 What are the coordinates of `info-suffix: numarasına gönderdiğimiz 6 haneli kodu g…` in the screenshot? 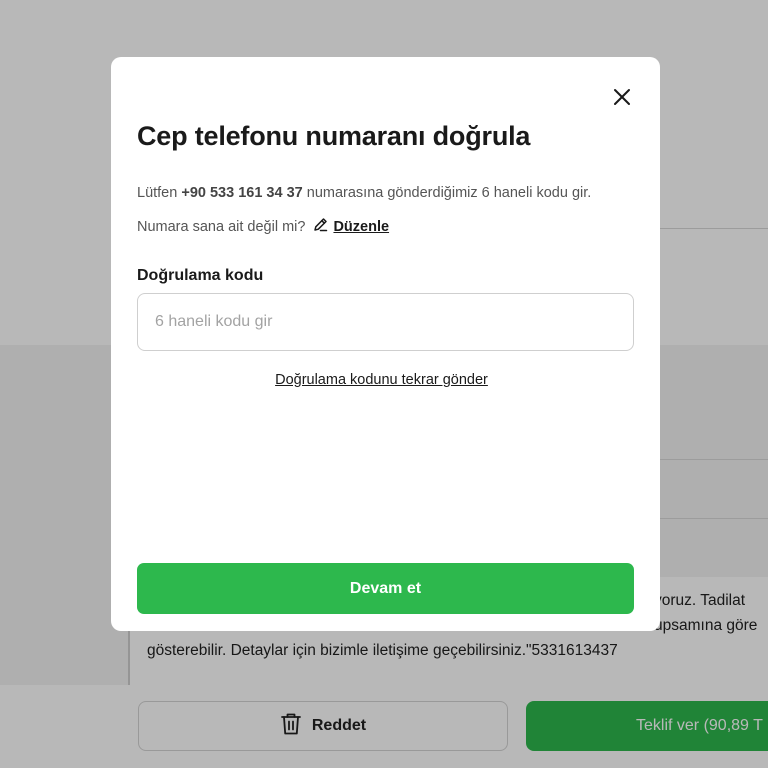 It's located at (449, 193).